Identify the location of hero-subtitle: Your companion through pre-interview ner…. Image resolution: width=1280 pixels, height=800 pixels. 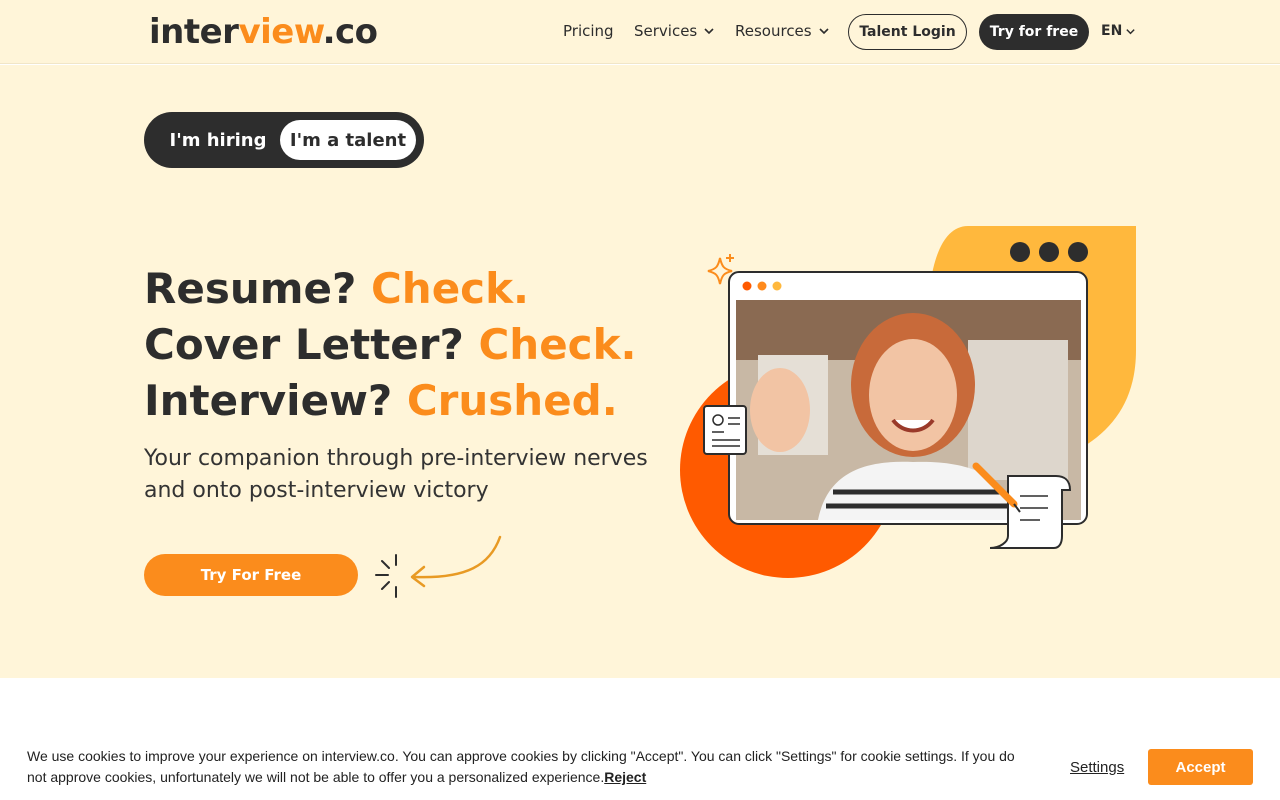
(396, 474).